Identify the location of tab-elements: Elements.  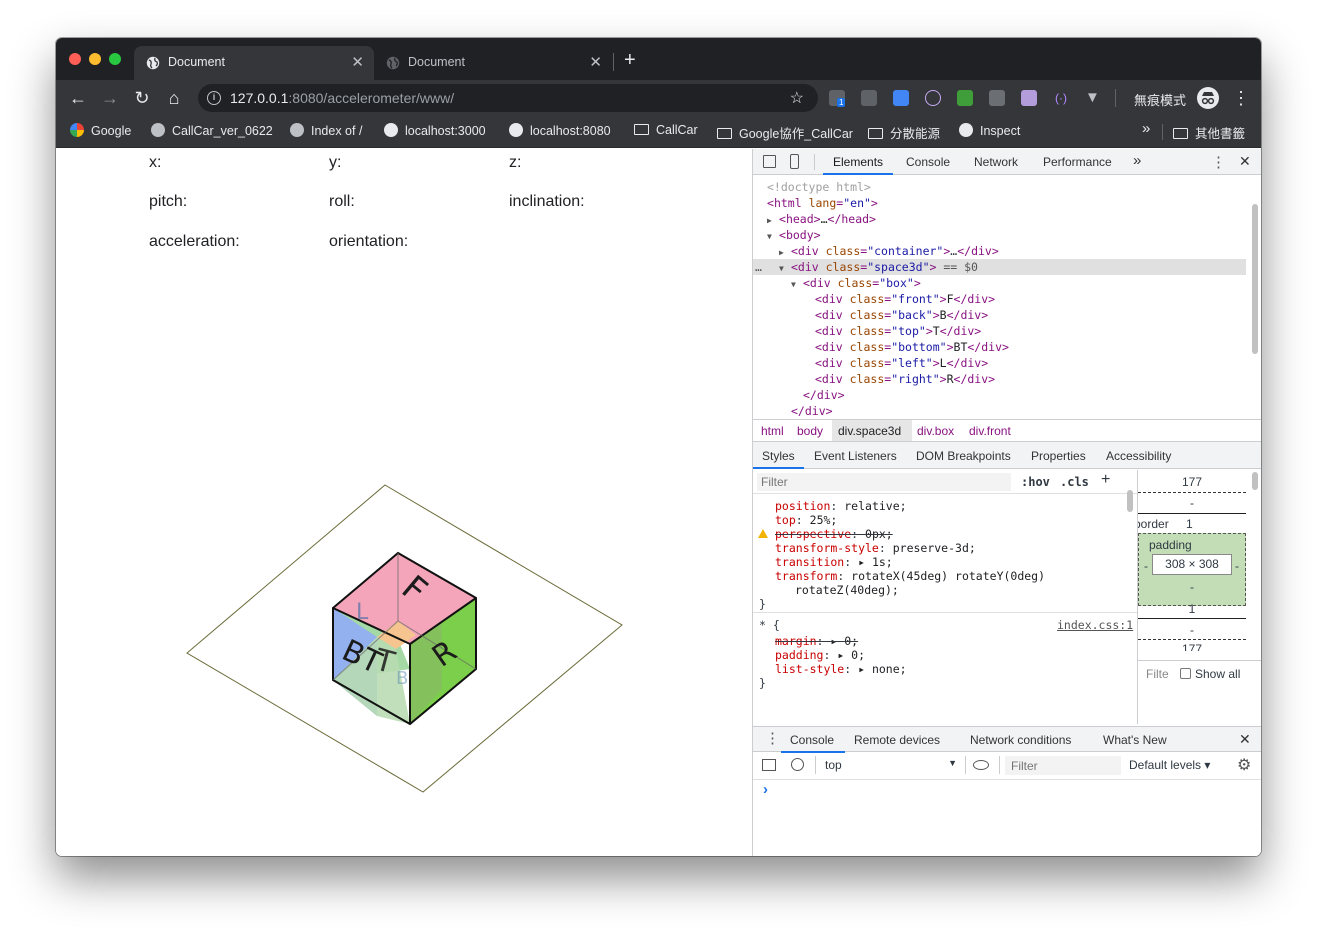
(858, 162).